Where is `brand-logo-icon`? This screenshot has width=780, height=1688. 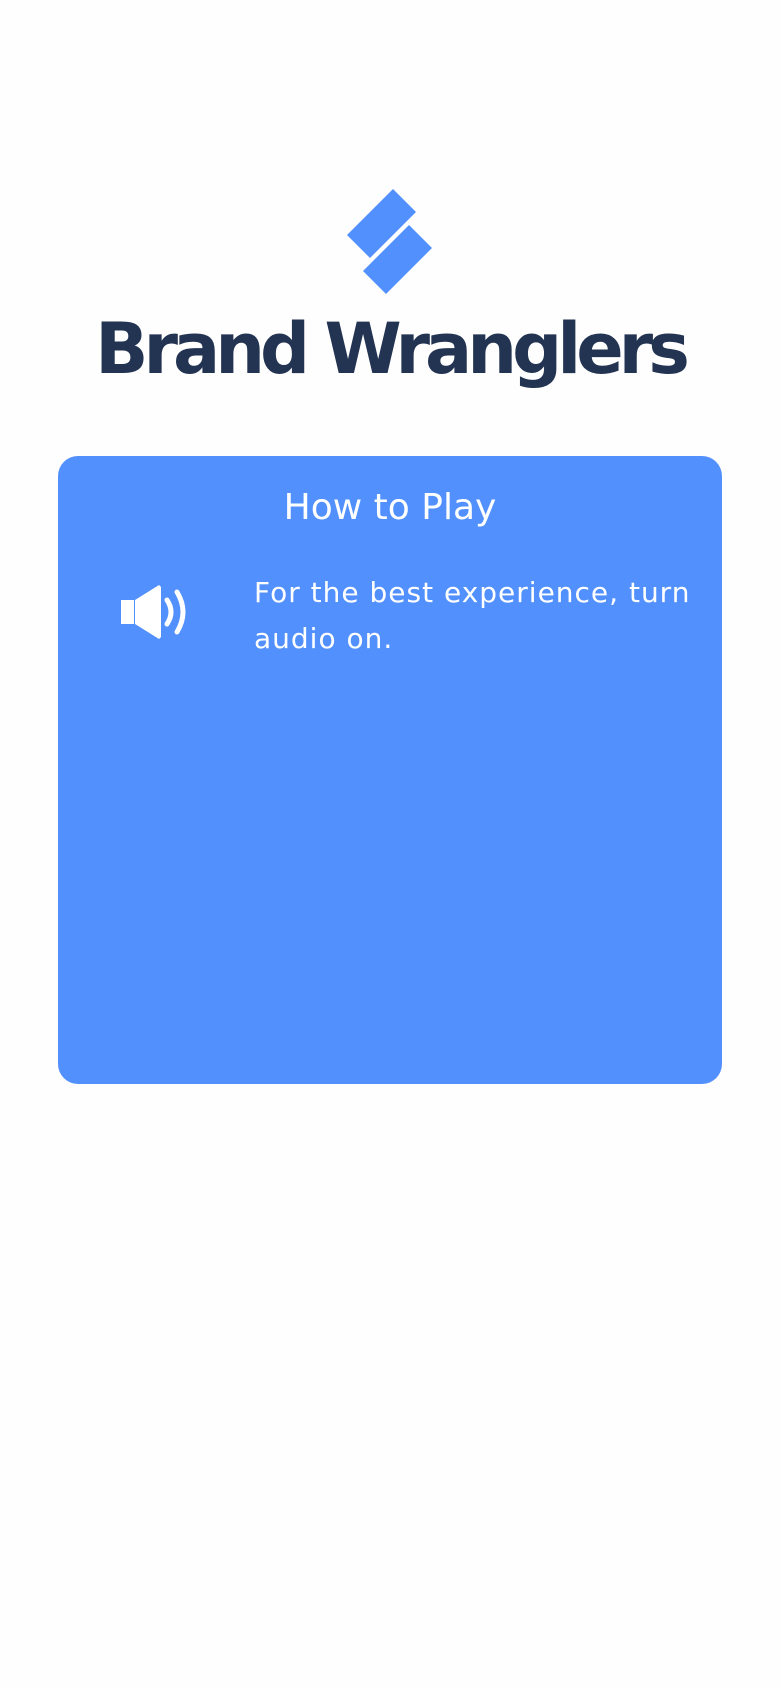 brand-logo-icon is located at coordinates (389, 241).